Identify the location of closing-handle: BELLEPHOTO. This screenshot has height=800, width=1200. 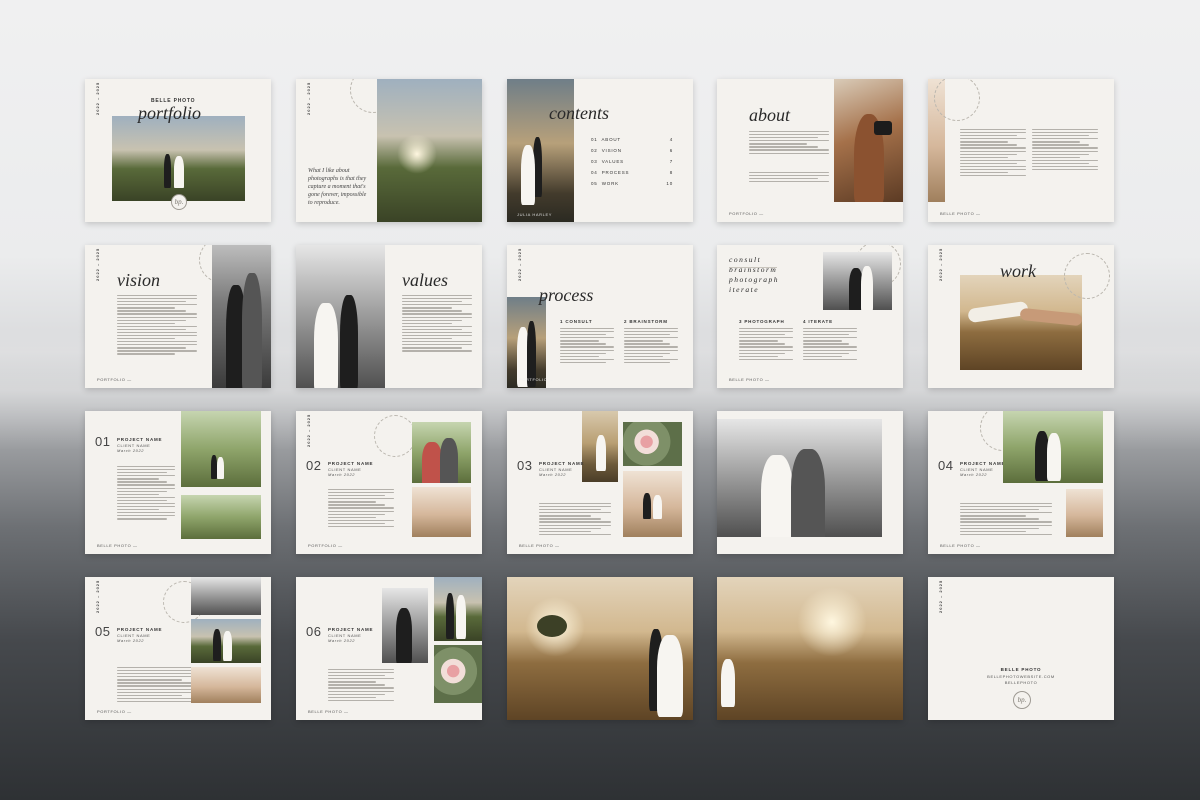
(1021, 682).